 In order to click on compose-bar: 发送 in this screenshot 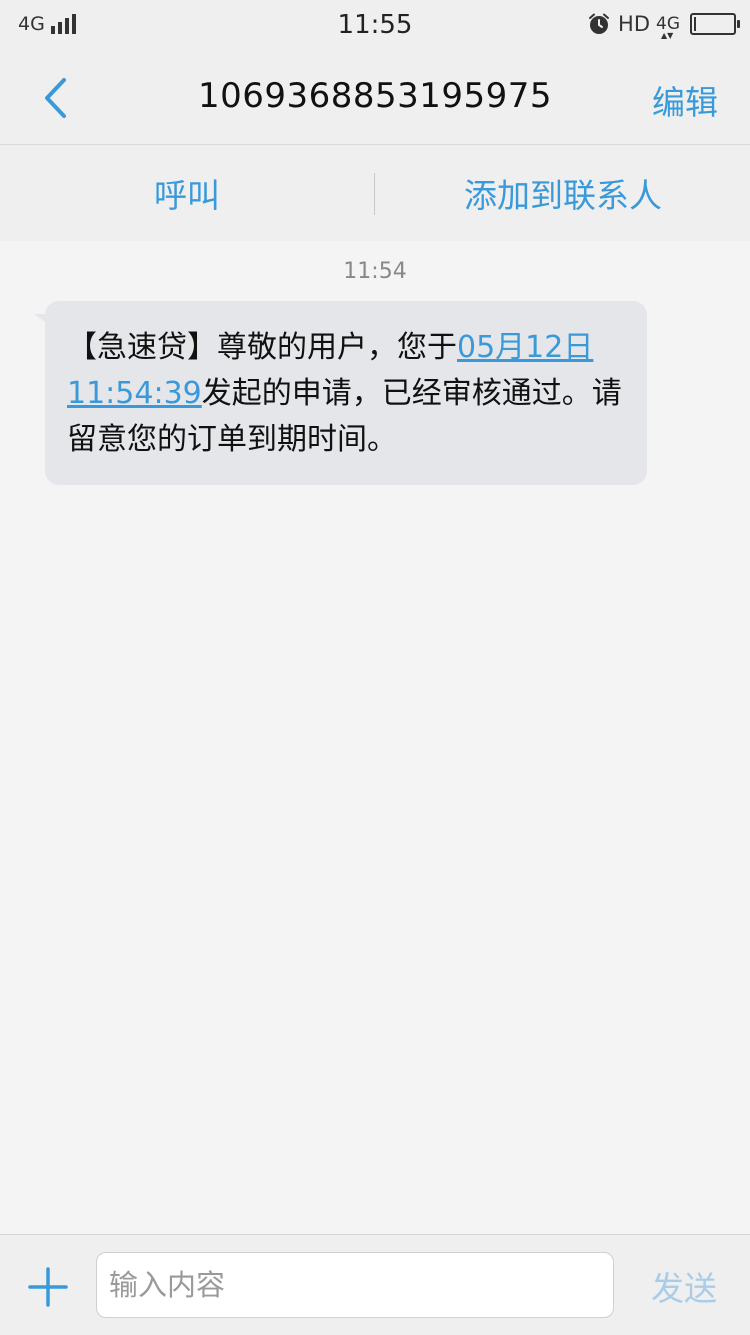, I will do `click(375, 1284)`.